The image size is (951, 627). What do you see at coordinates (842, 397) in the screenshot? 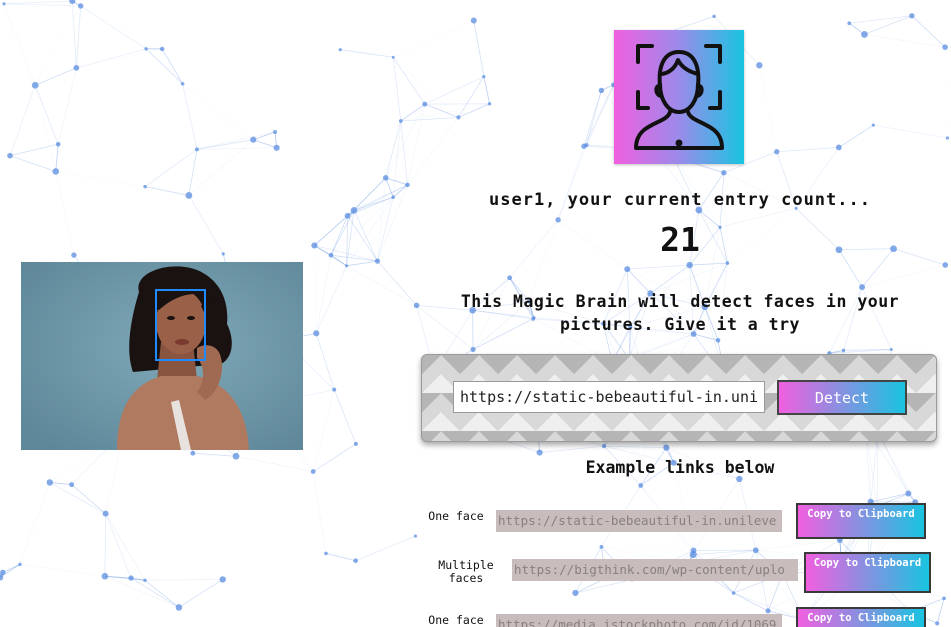
I see `detect-button: Detect` at bounding box center [842, 397].